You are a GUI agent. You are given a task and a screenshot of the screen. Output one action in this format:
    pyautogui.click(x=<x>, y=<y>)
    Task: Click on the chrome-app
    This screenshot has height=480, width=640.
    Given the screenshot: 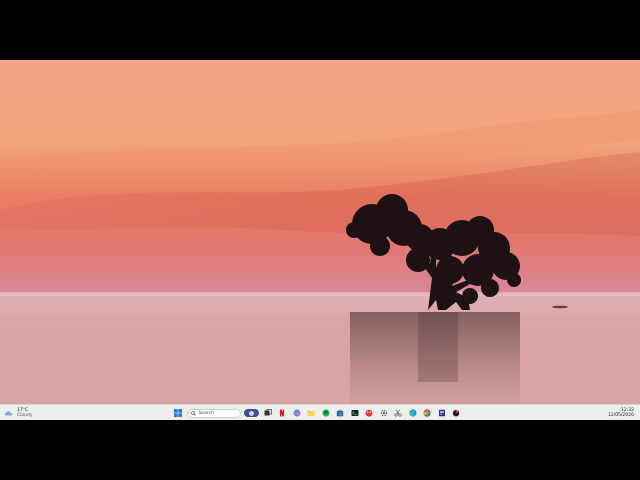 What is the action you would take?
    pyautogui.click(x=427, y=413)
    